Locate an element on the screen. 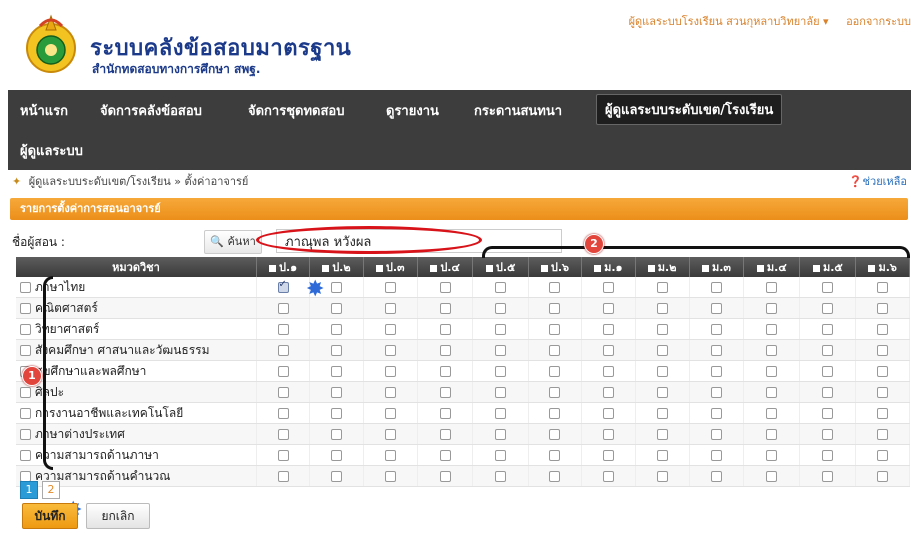 The height and width of the screenshot is (533, 911). grade-column-header: ป.๖ is located at coordinates (555, 267).